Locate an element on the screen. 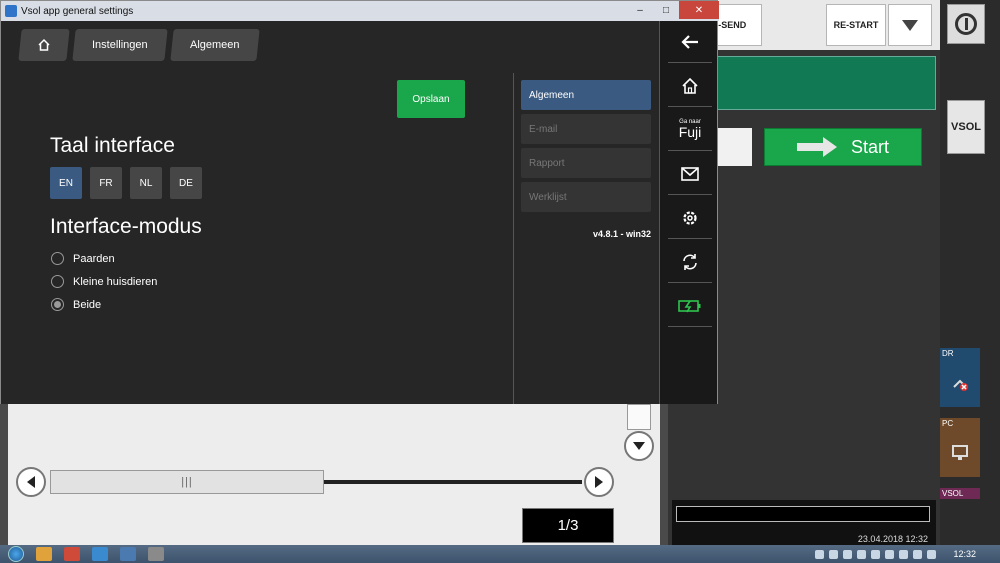 Image resolution: width=1000 pixels, height=563 pixels. flag-icon is located at coordinates (932, 554).